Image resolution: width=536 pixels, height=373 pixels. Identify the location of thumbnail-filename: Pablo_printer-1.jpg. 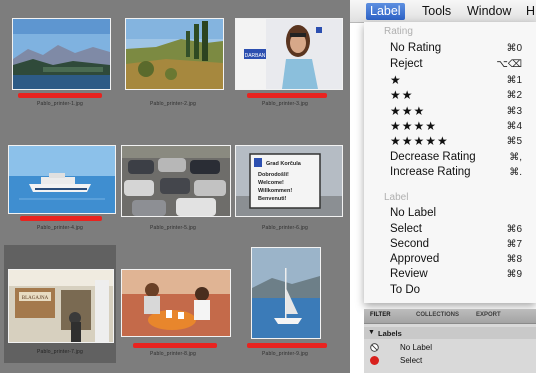
(60, 104).